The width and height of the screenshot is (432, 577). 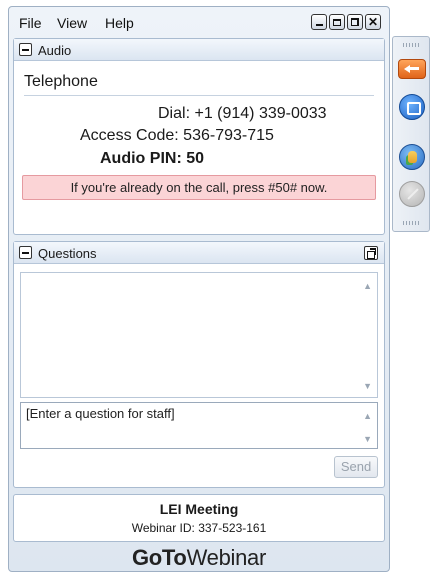 What do you see at coordinates (100, 413) in the screenshot?
I see `question-input-placeholder: [Enter a question for staff]` at bounding box center [100, 413].